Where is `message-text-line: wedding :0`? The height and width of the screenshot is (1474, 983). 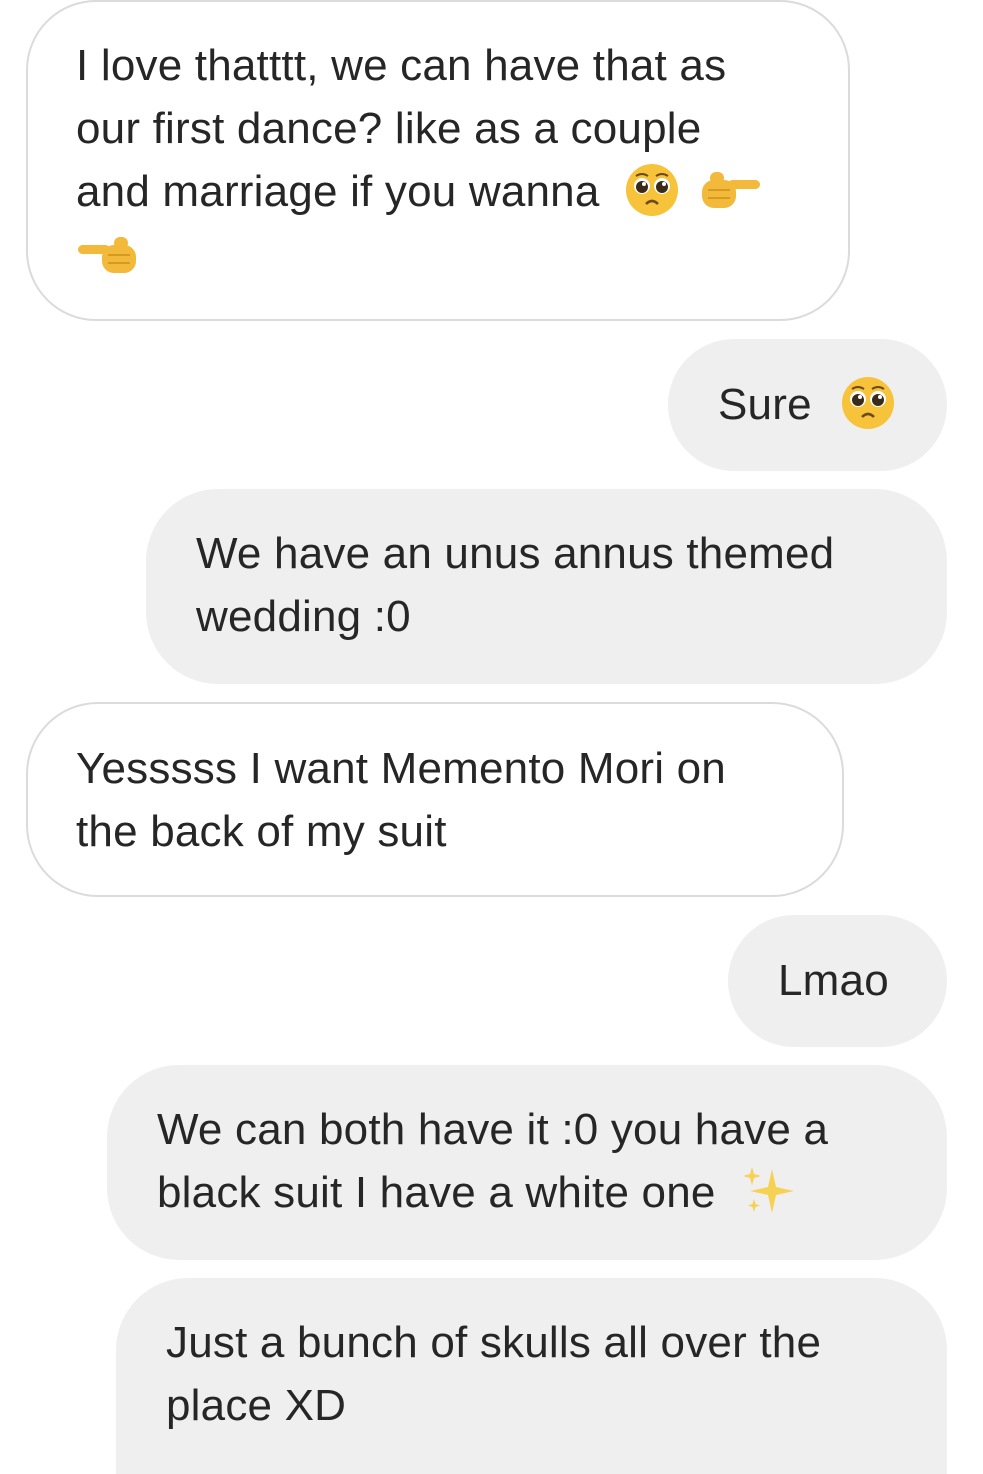
message-text-line: wedding :0 is located at coordinates (303, 616).